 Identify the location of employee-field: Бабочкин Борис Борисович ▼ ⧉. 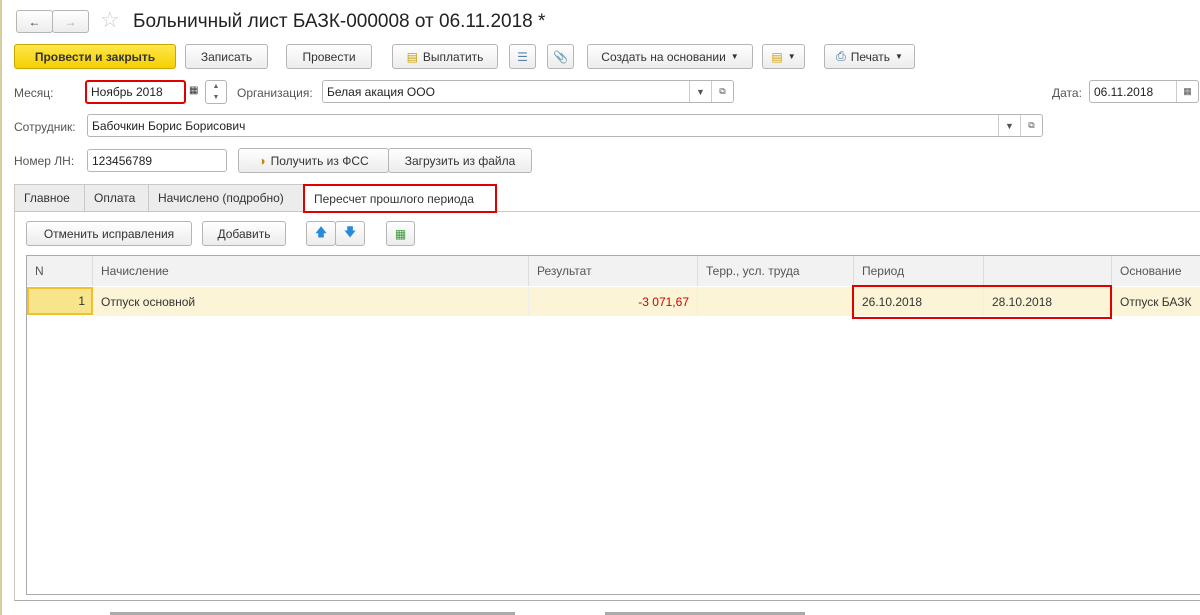
(565, 125).